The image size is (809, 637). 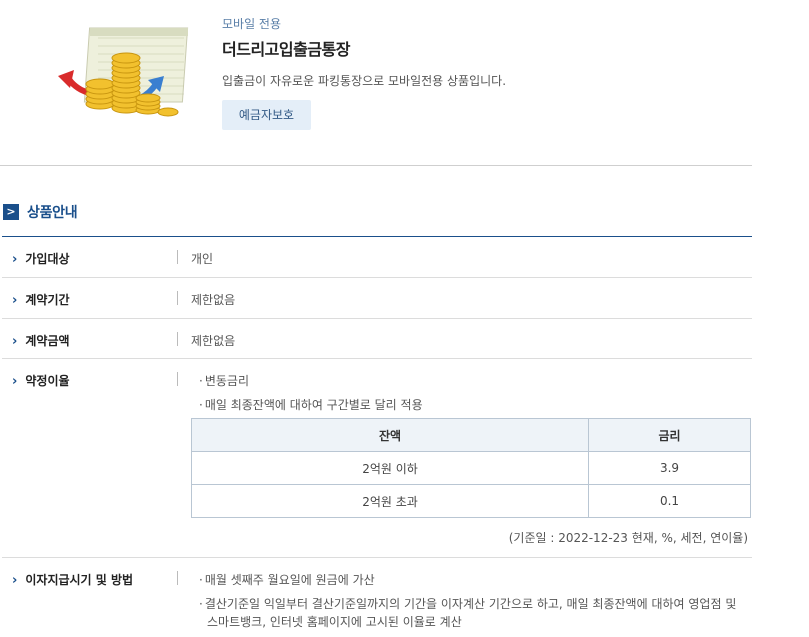 I want to click on info-label: 가입대상, so click(x=40, y=258).